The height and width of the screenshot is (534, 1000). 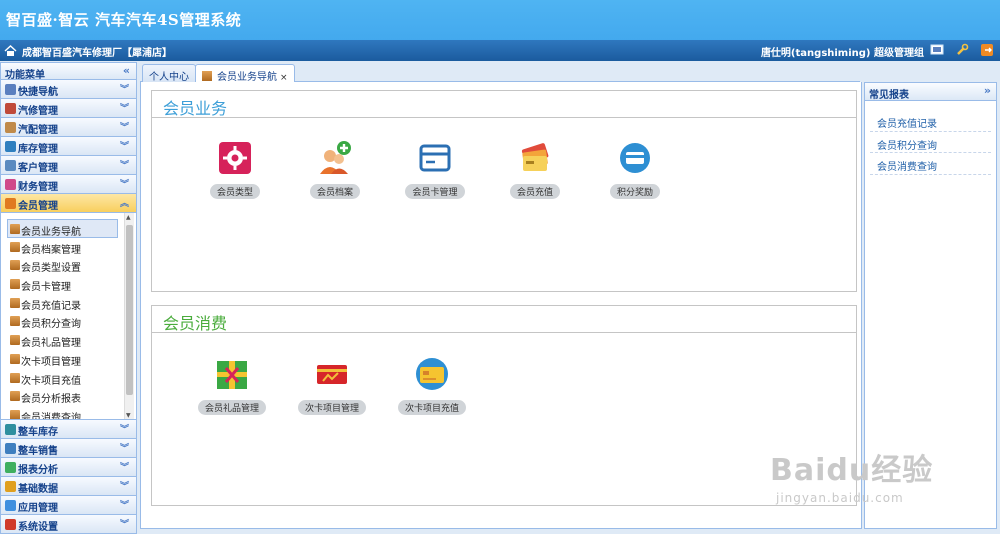 What do you see at coordinates (38, 149) in the screenshot?
I see `sidebar-group-label: 库存管理` at bounding box center [38, 149].